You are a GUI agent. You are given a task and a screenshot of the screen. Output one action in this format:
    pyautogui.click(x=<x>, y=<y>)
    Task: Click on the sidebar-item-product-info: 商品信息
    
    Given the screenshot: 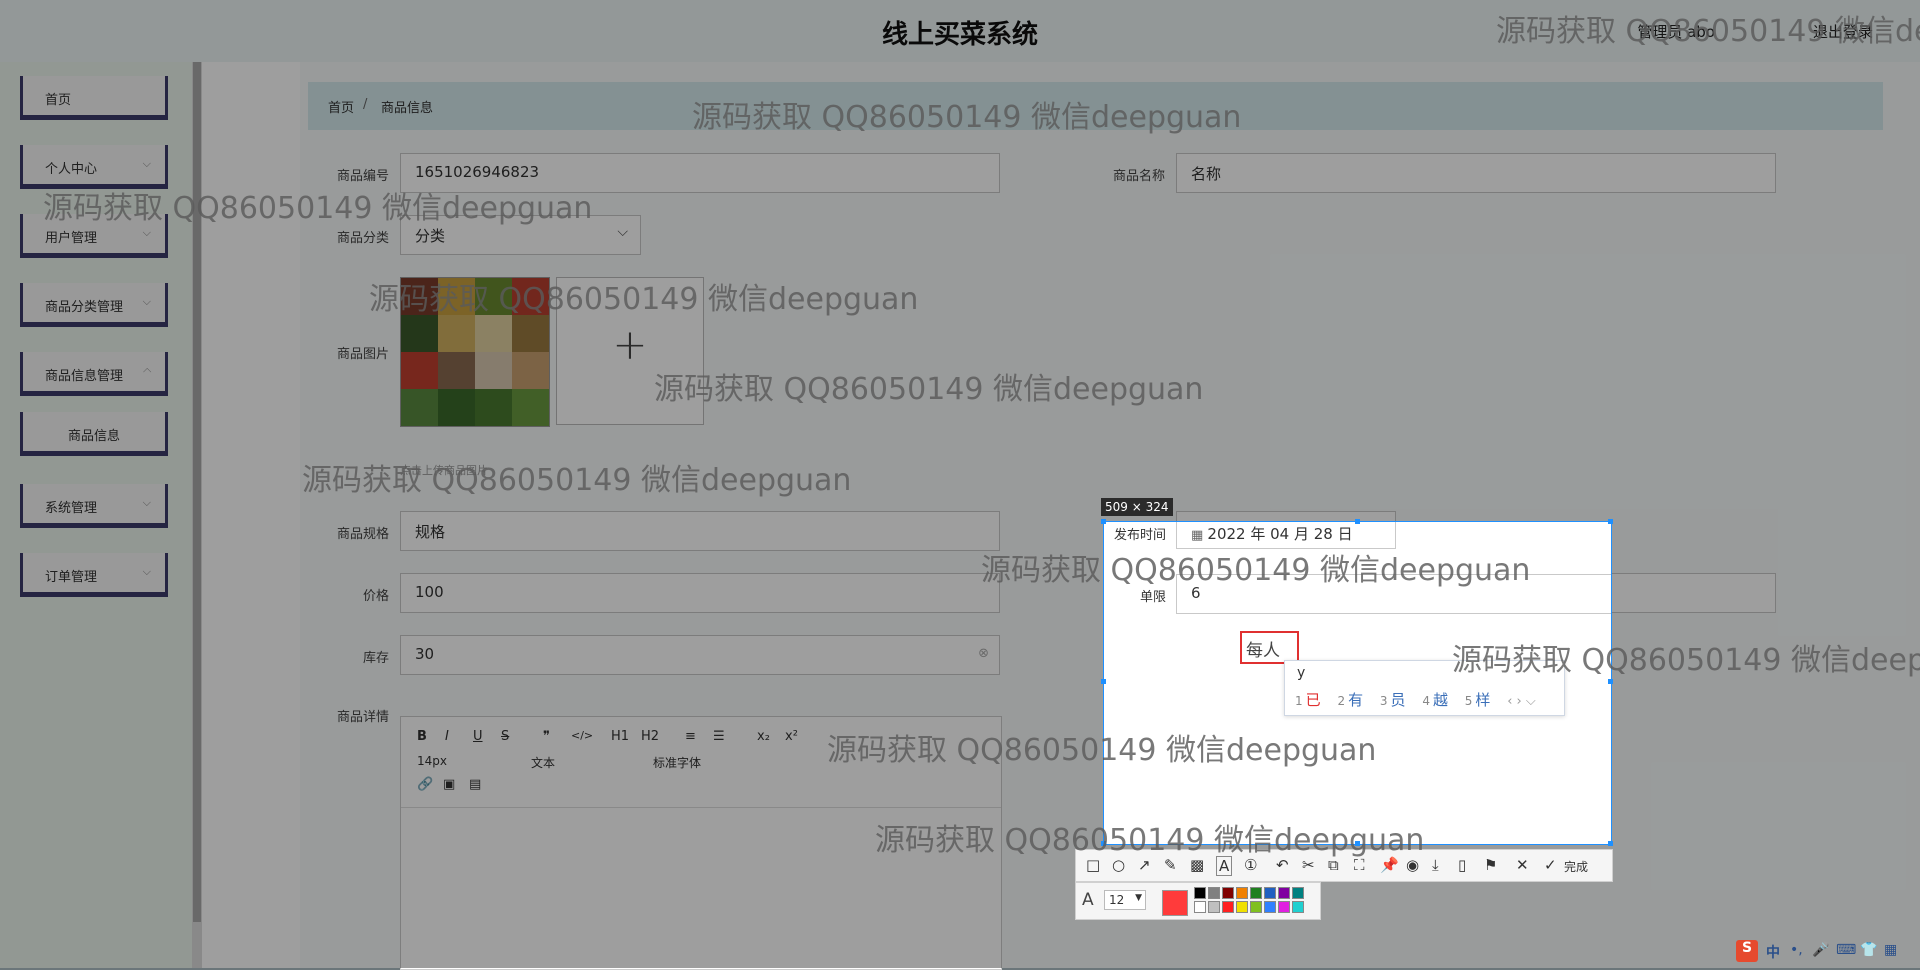 What is the action you would take?
    pyautogui.click(x=94, y=434)
    